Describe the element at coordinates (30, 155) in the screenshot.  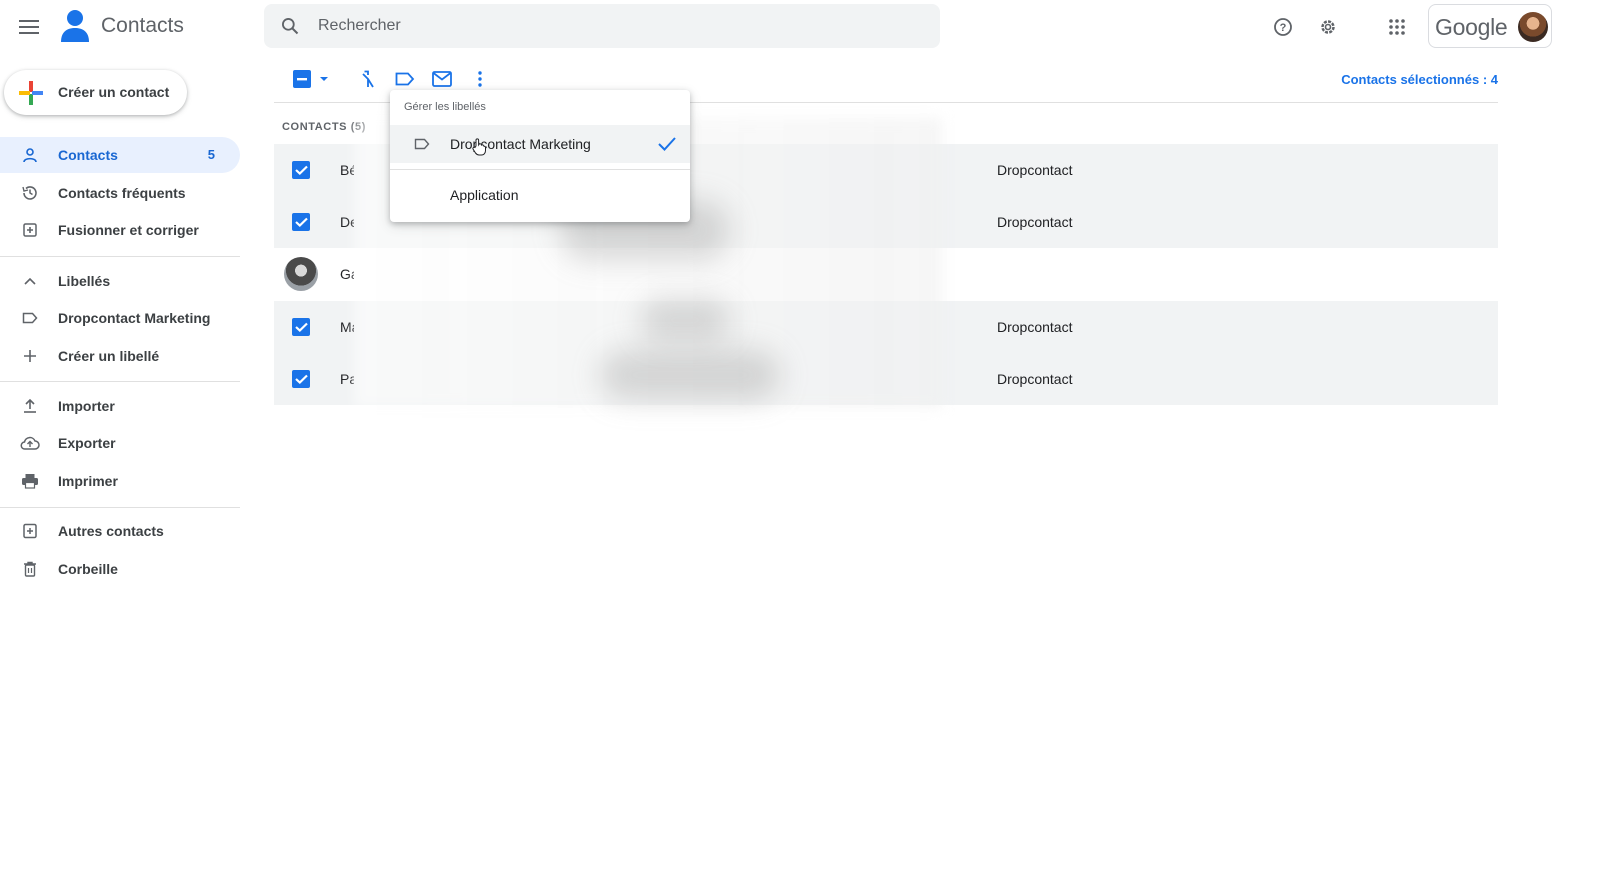
I see `person-icon` at that location.